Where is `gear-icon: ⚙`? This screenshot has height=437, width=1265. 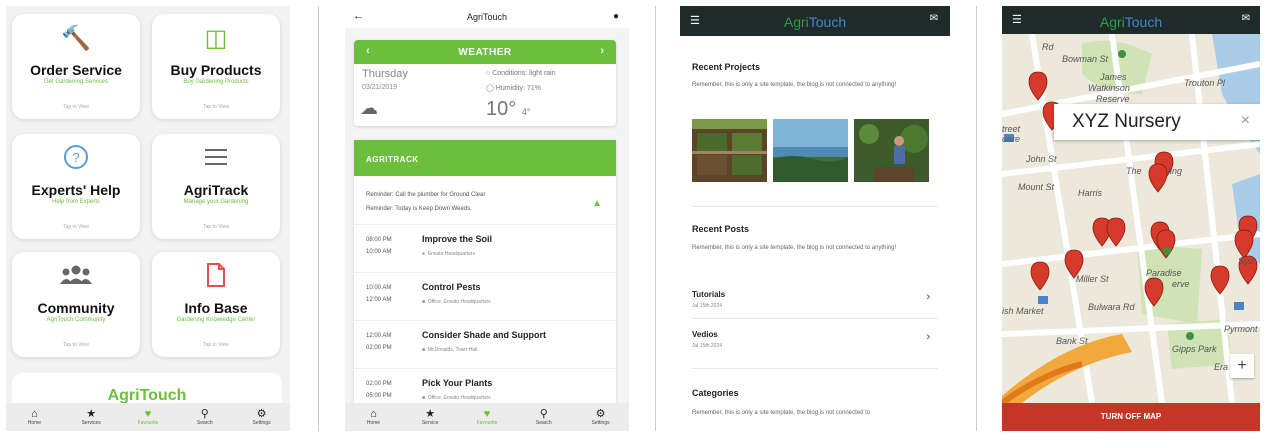 gear-icon: ⚙ is located at coordinates (600, 414).